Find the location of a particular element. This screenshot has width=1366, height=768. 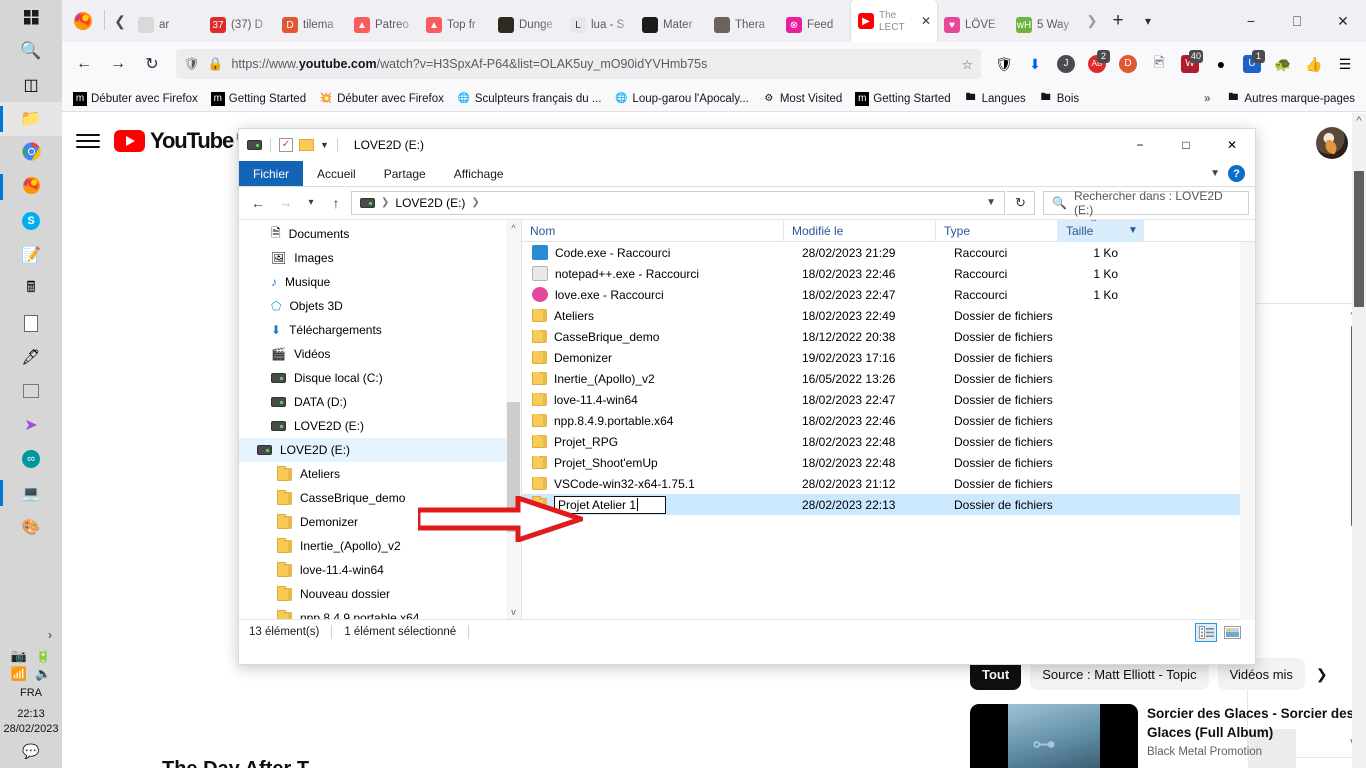

shield-icon: 🛡 is located at coordinates (192, 64).